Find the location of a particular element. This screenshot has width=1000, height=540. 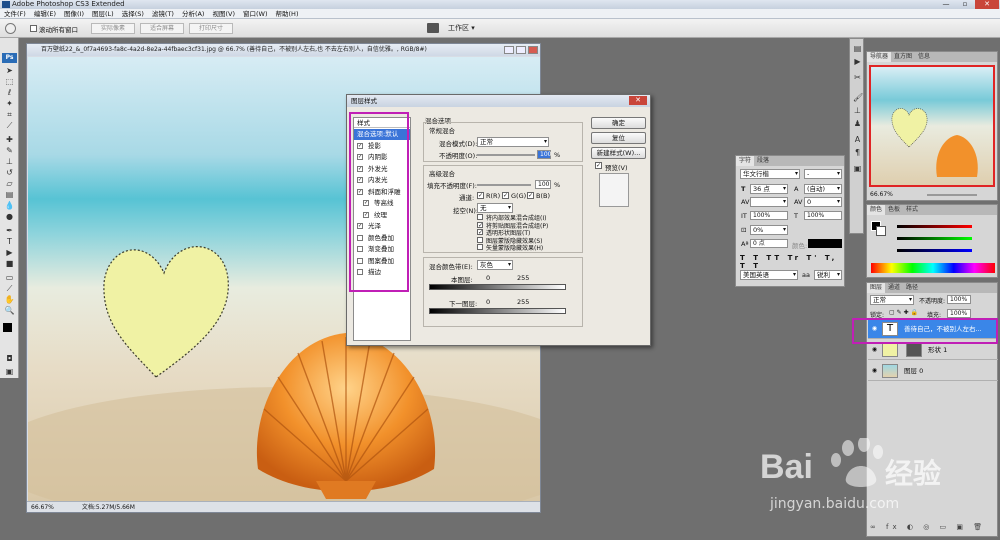

leading-select: (自动) is located at coordinates (823, 189).